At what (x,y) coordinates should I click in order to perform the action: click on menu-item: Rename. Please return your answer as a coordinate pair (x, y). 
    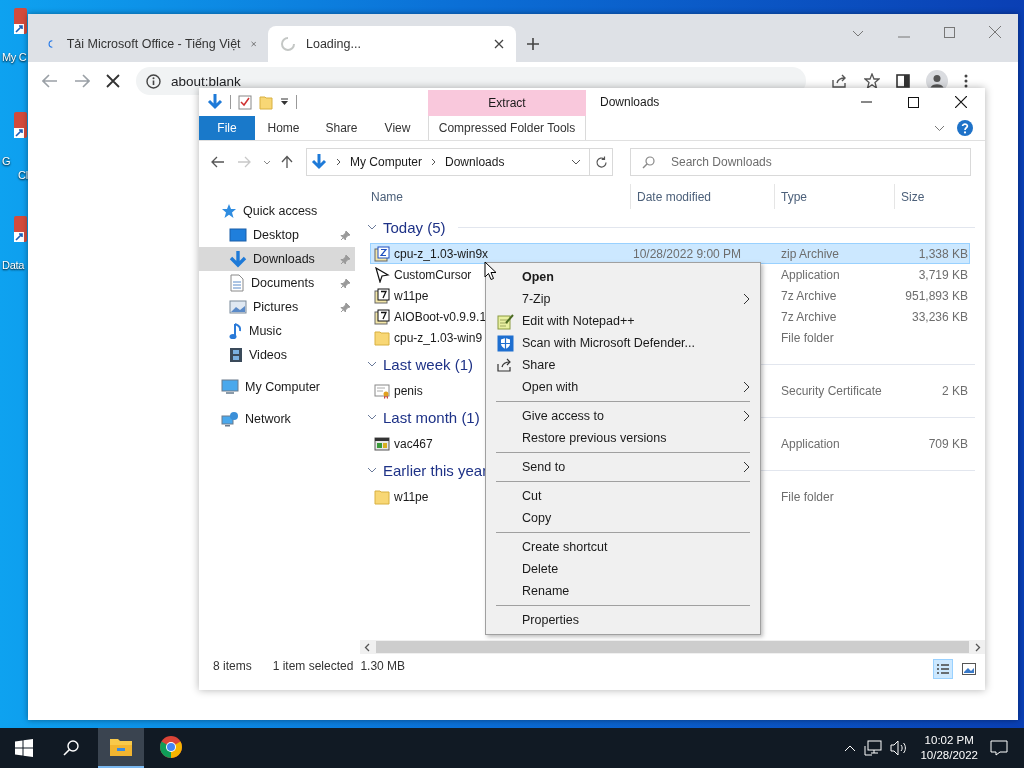
    Looking at the image, I should click on (623, 591).